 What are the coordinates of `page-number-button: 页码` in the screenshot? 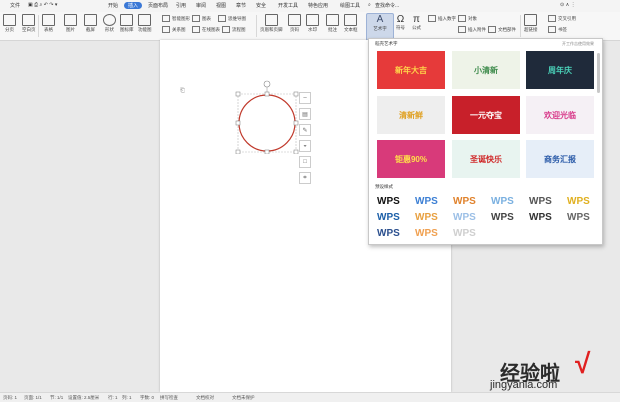 It's located at (294, 23).